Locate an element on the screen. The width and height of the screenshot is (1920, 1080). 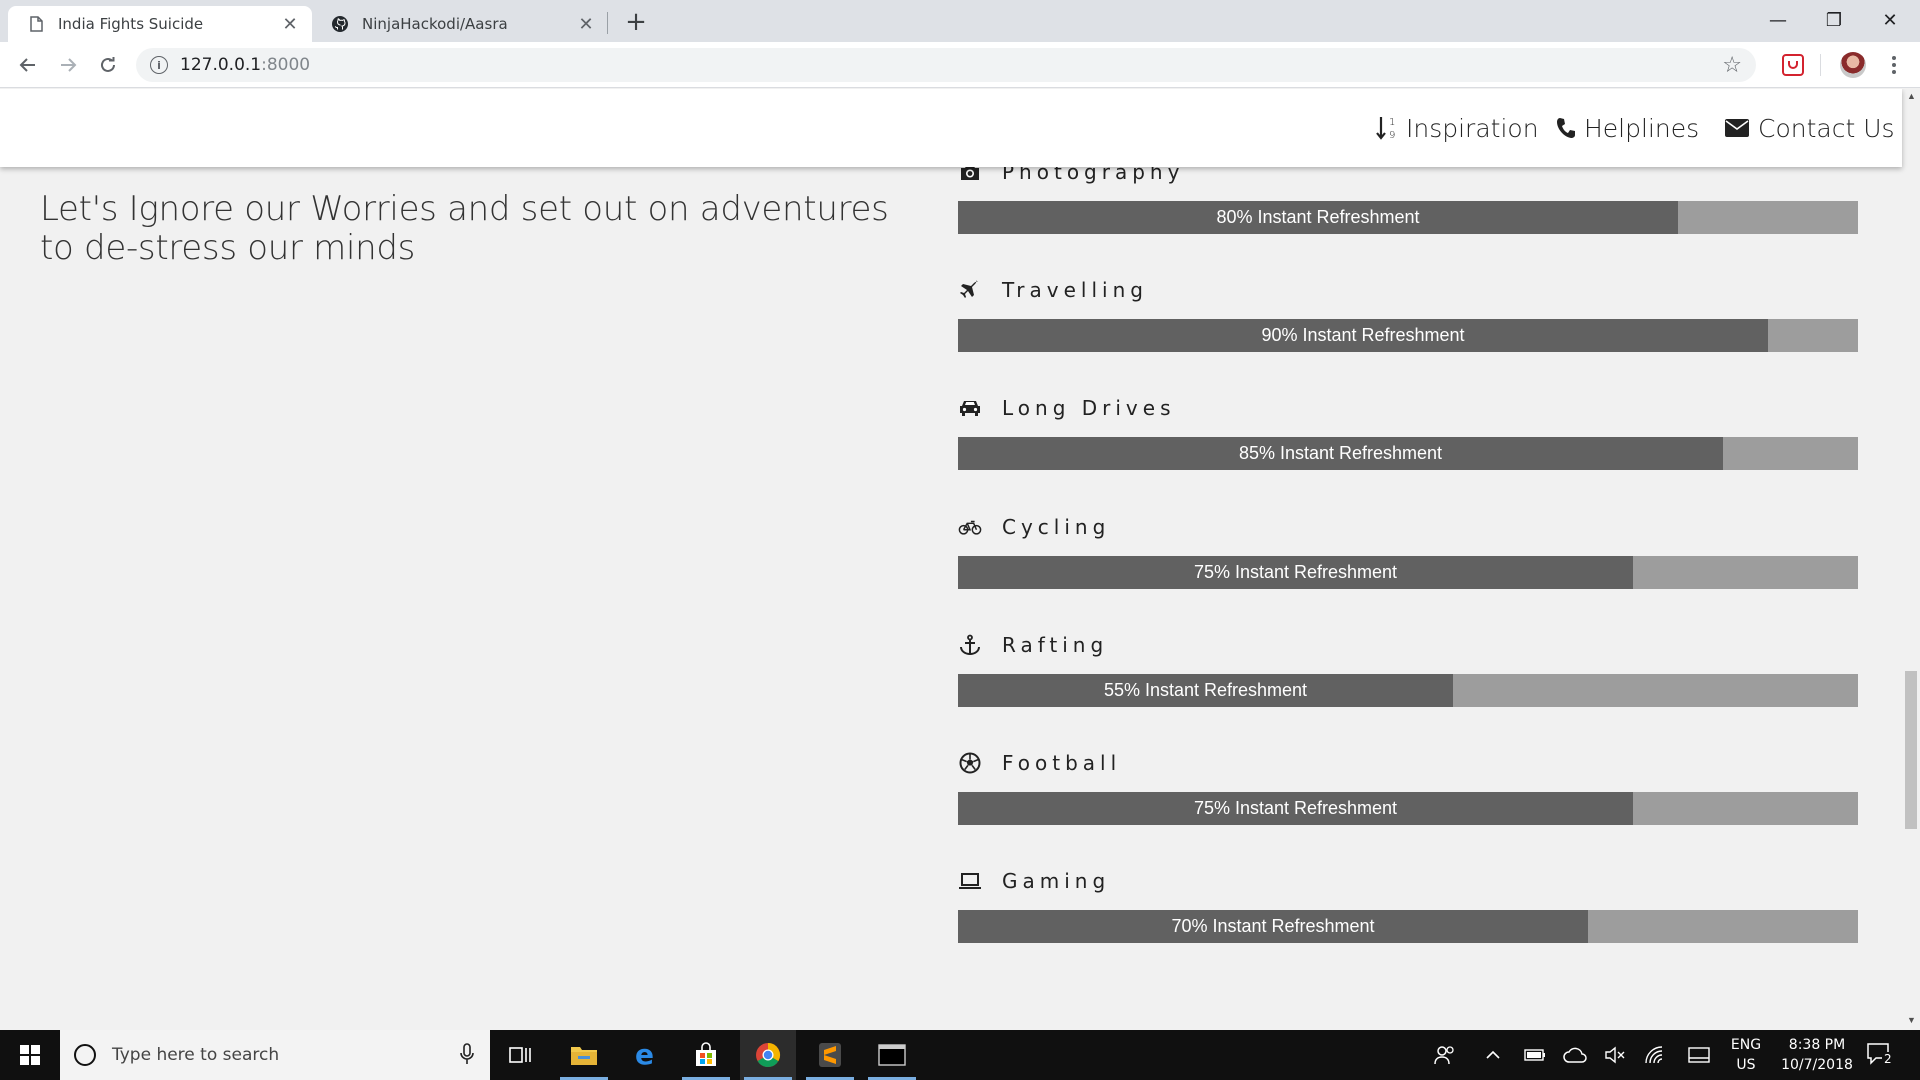
windows-logo-icon is located at coordinates (30, 1055).